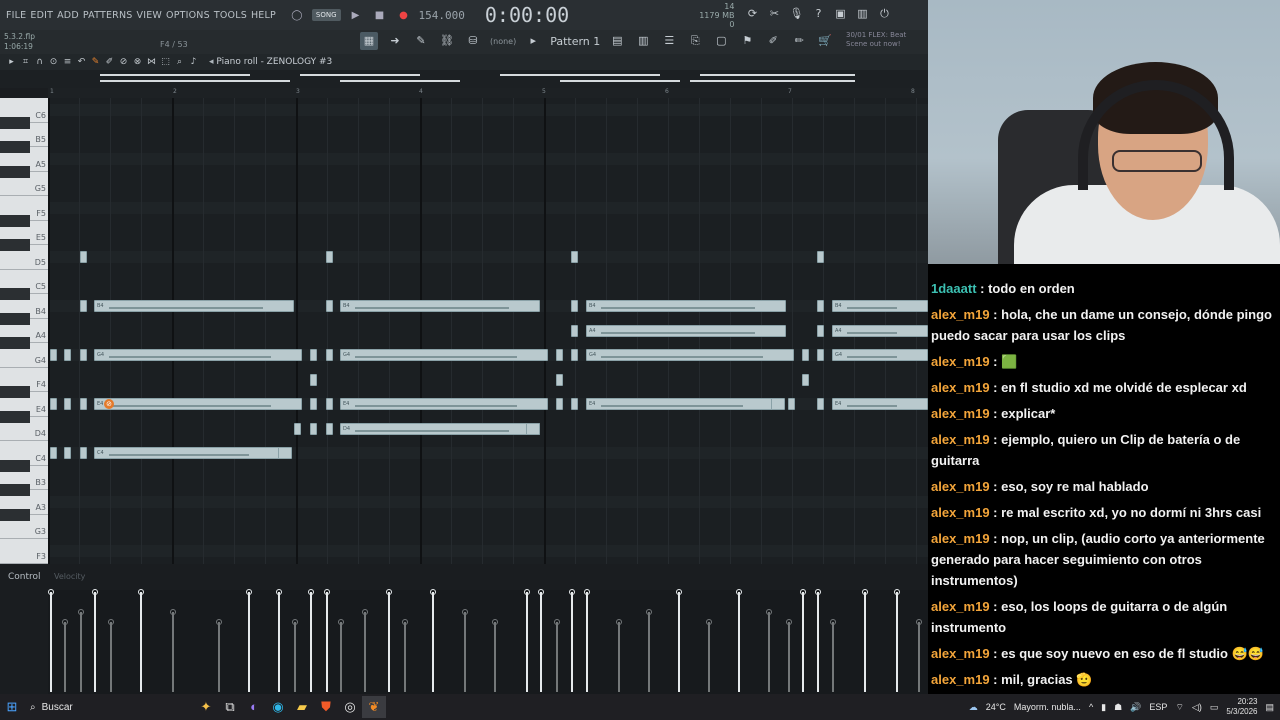  What do you see at coordinates (404, 15) in the screenshot?
I see `record-icon: ●` at bounding box center [404, 15].